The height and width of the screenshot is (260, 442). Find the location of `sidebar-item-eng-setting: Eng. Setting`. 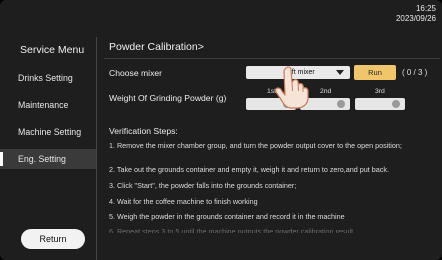

sidebar-item-eng-setting: Eng. Setting is located at coordinates (48, 159).